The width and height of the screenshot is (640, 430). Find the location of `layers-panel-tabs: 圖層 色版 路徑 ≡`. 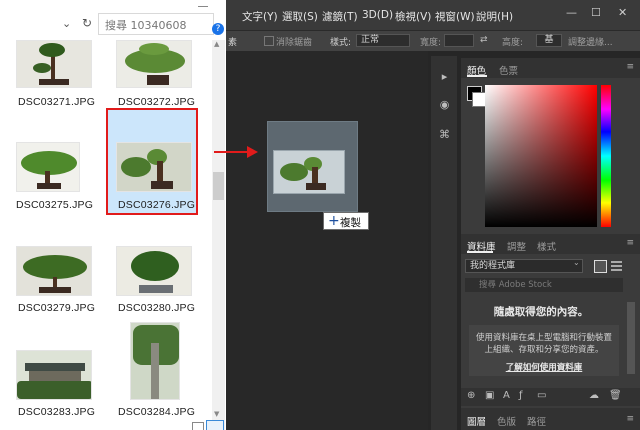

layers-panel-tabs: 圖層 色版 路徑 ≡ is located at coordinates (550, 419).